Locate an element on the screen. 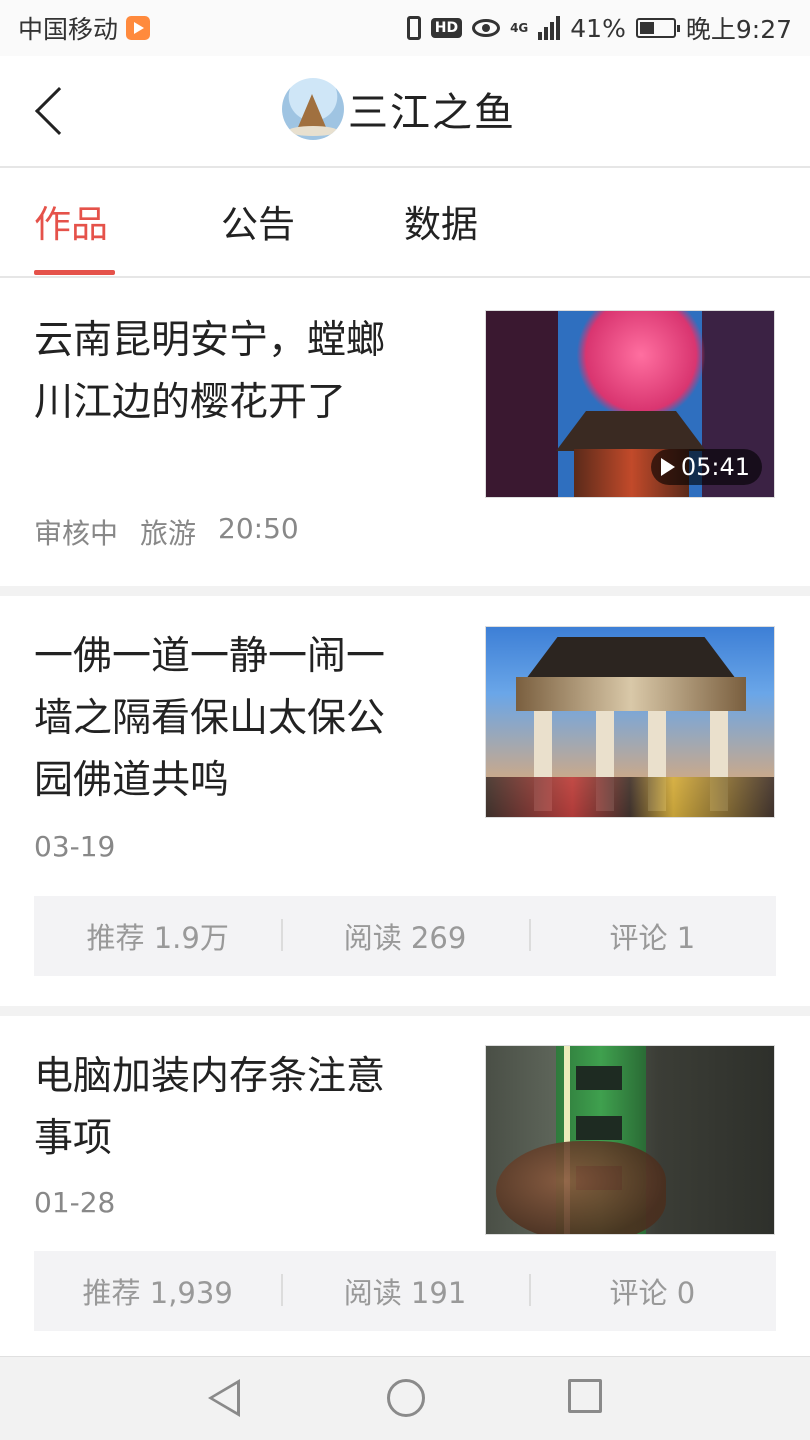 Image resolution: width=810 pixels, height=1440 pixels. article-title: 电脑加装内存条注意事项 is located at coordinates (224, 1108).